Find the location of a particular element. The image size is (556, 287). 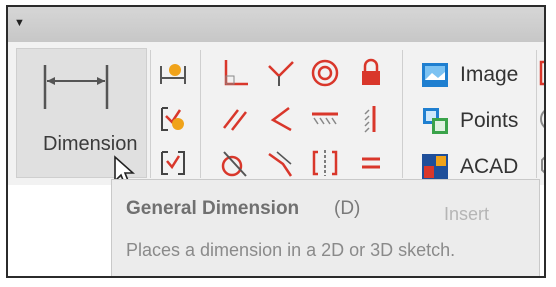

smooth-constraint-icon is located at coordinates (235, 163).